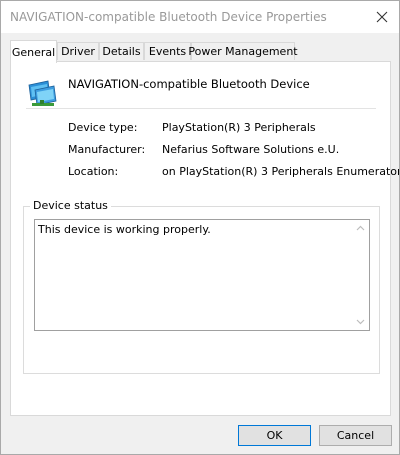 This screenshot has height=455, width=400. I want to click on divider, so click(201, 108).